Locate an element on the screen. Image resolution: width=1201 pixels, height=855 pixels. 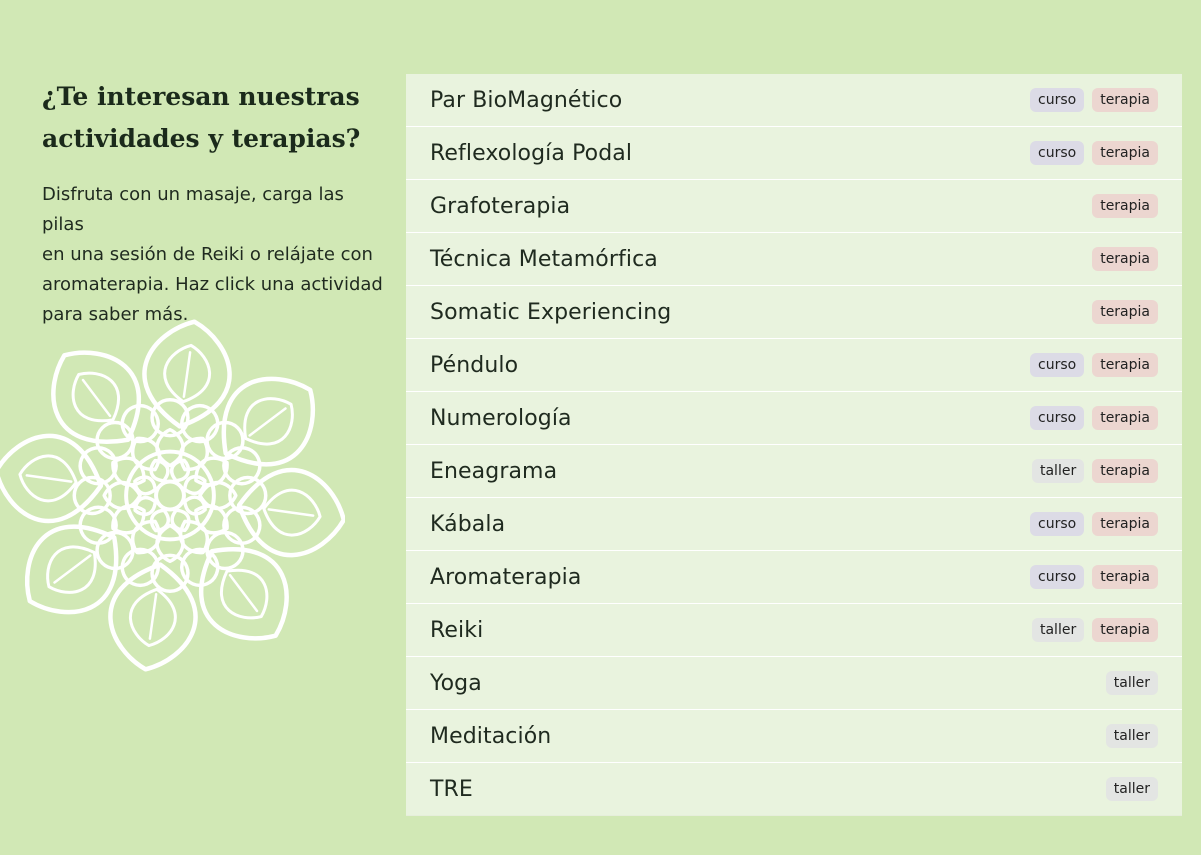
activity-name: Eneagrama is located at coordinates (494, 471).